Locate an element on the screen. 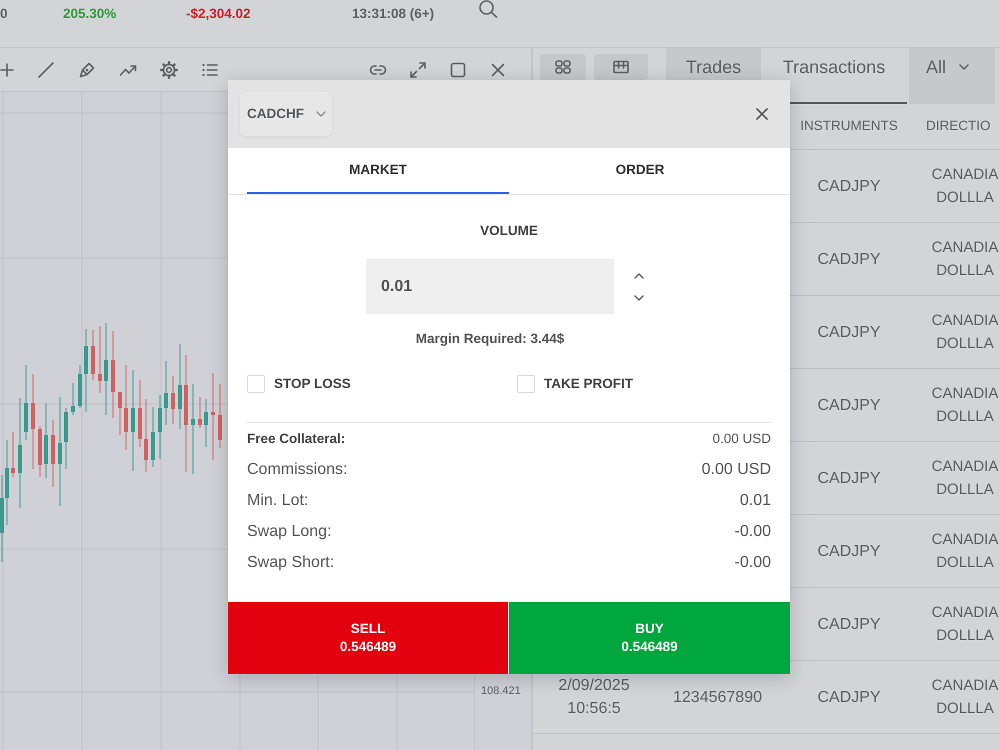 This screenshot has width=1000, height=750. square-icon is located at coordinates (458, 69).